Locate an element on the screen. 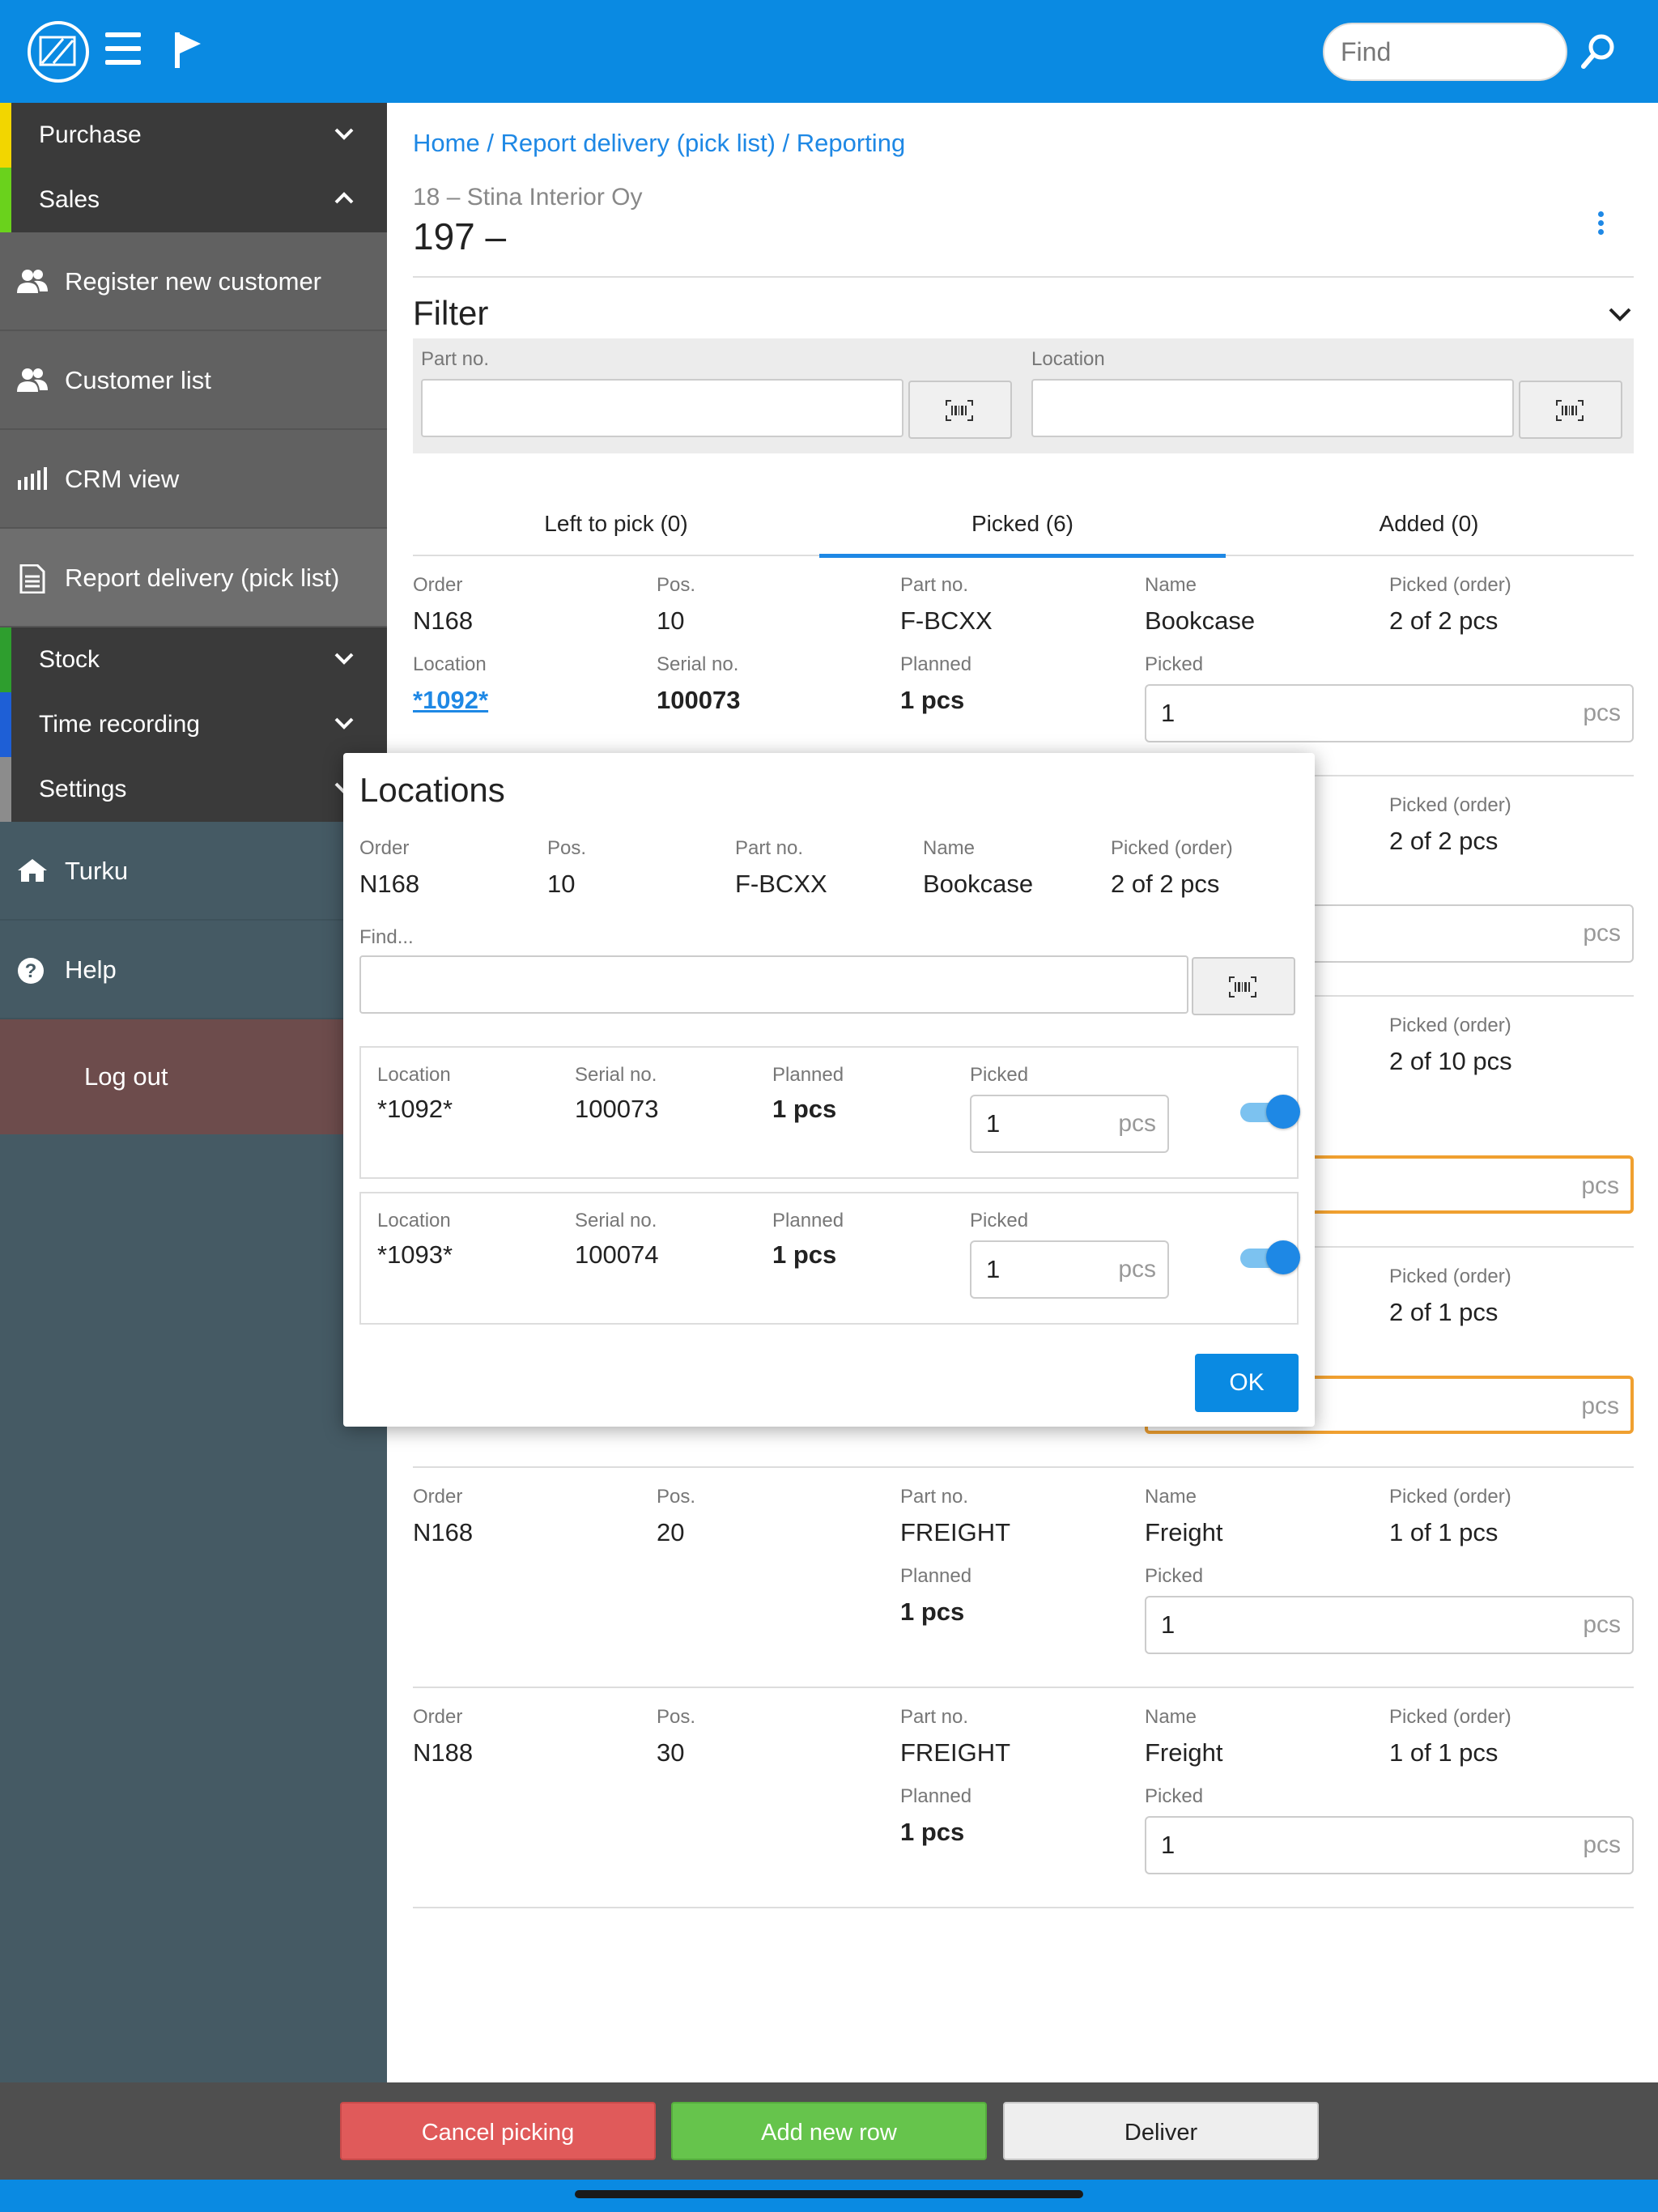 The image size is (1658, 2212). flag-icon is located at coordinates (187, 50).